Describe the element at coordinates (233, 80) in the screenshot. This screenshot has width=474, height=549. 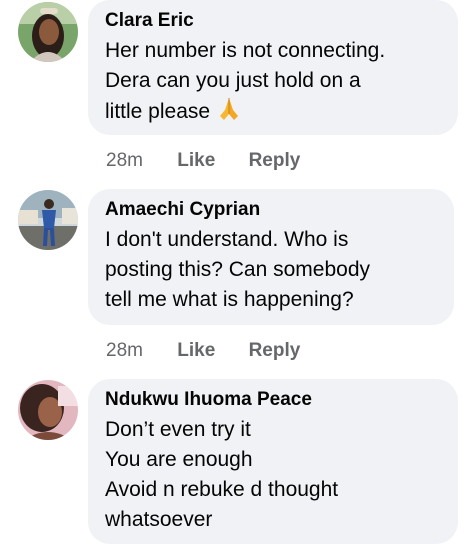
I see `comment-text-line: Dera can you just hold on a` at that location.